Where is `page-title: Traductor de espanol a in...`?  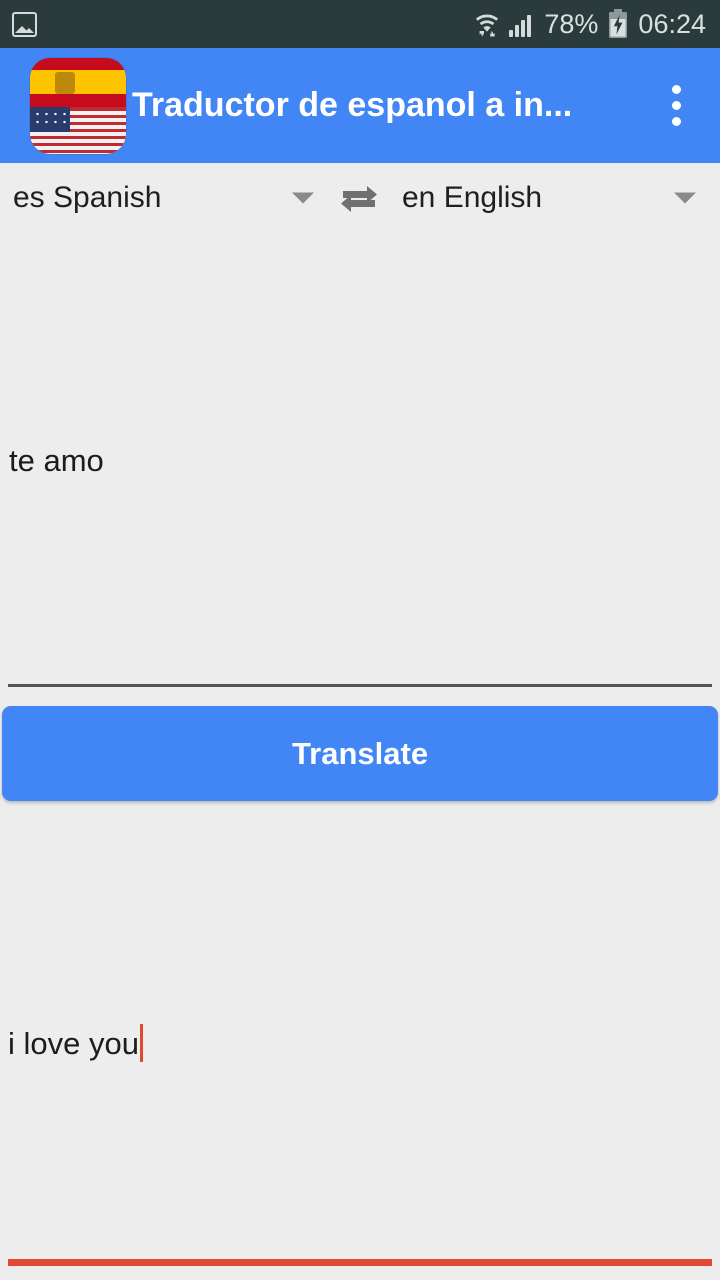
page-title: Traductor de espanol a in... is located at coordinates (352, 105).